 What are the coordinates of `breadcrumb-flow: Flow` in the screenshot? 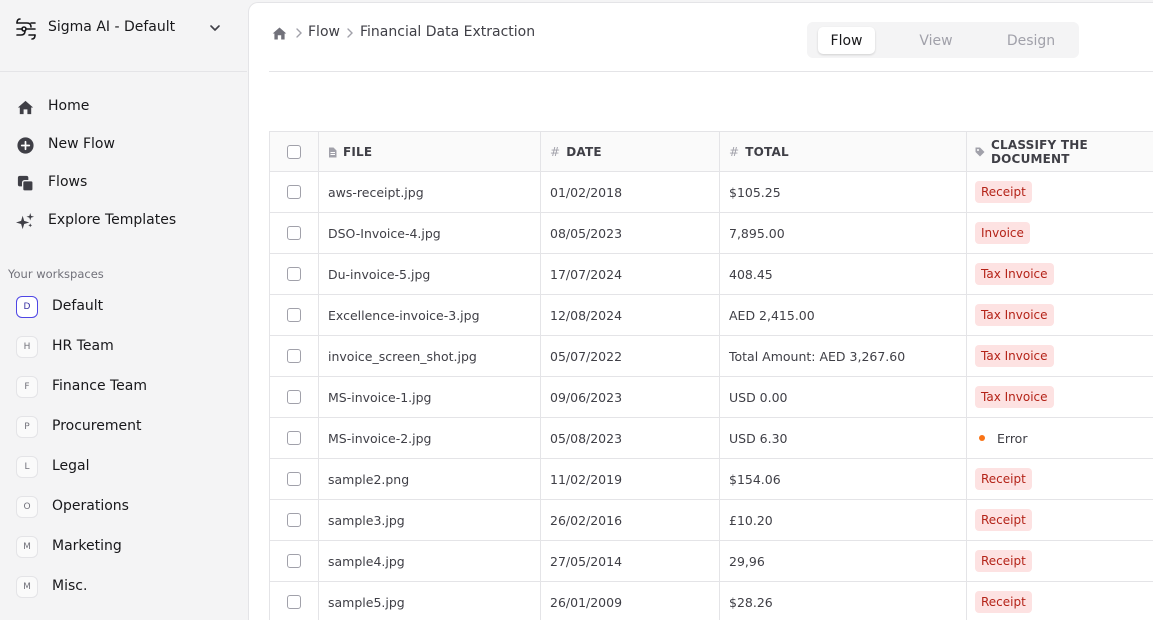 It's located at (324, 32).